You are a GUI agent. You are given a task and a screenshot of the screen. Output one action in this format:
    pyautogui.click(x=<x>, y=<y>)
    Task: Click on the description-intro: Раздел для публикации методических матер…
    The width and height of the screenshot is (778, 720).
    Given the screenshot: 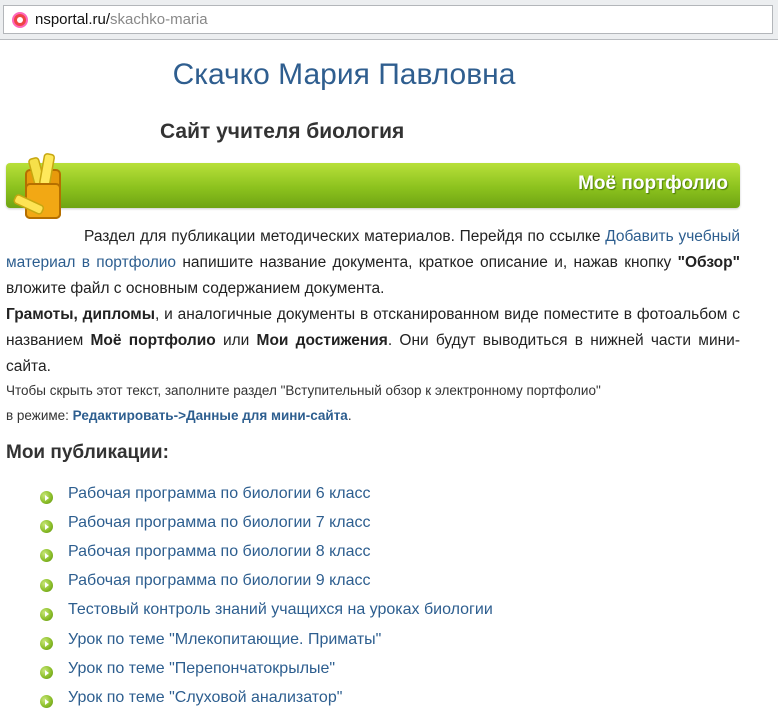 What is the action you would take?
    pyautogui.click(x=342, y=236)
    